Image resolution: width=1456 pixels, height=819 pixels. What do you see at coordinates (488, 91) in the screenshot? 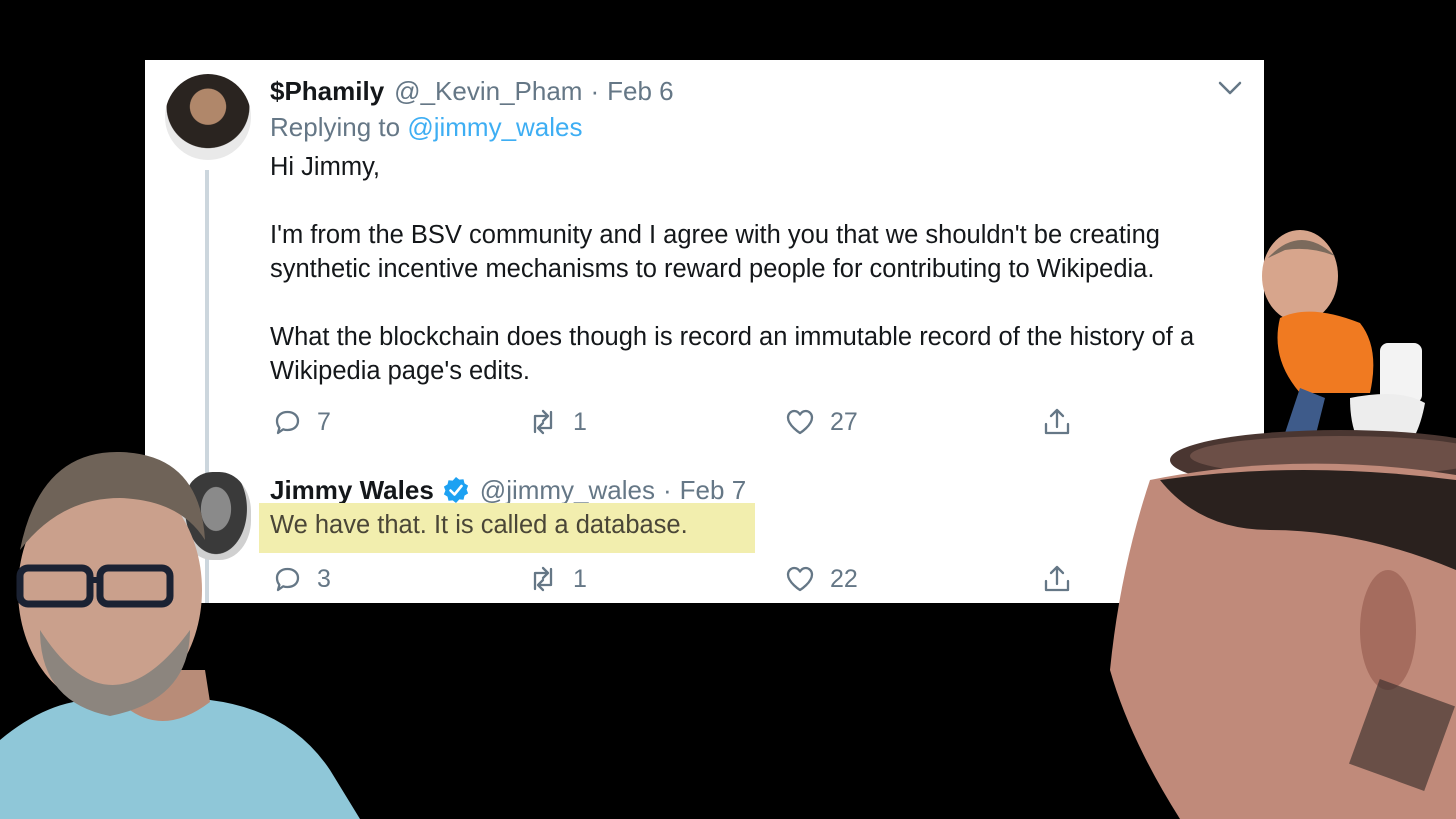
I see `tweet1-handle: @_Kevin_Pham` at bounding box center [488, 91].